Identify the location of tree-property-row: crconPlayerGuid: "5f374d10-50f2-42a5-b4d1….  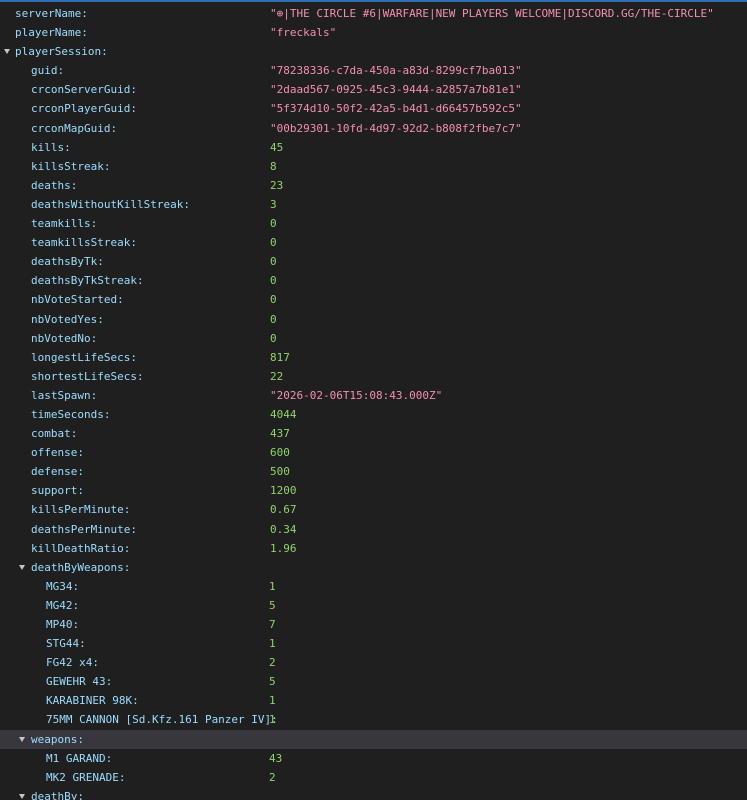
(373, 108).